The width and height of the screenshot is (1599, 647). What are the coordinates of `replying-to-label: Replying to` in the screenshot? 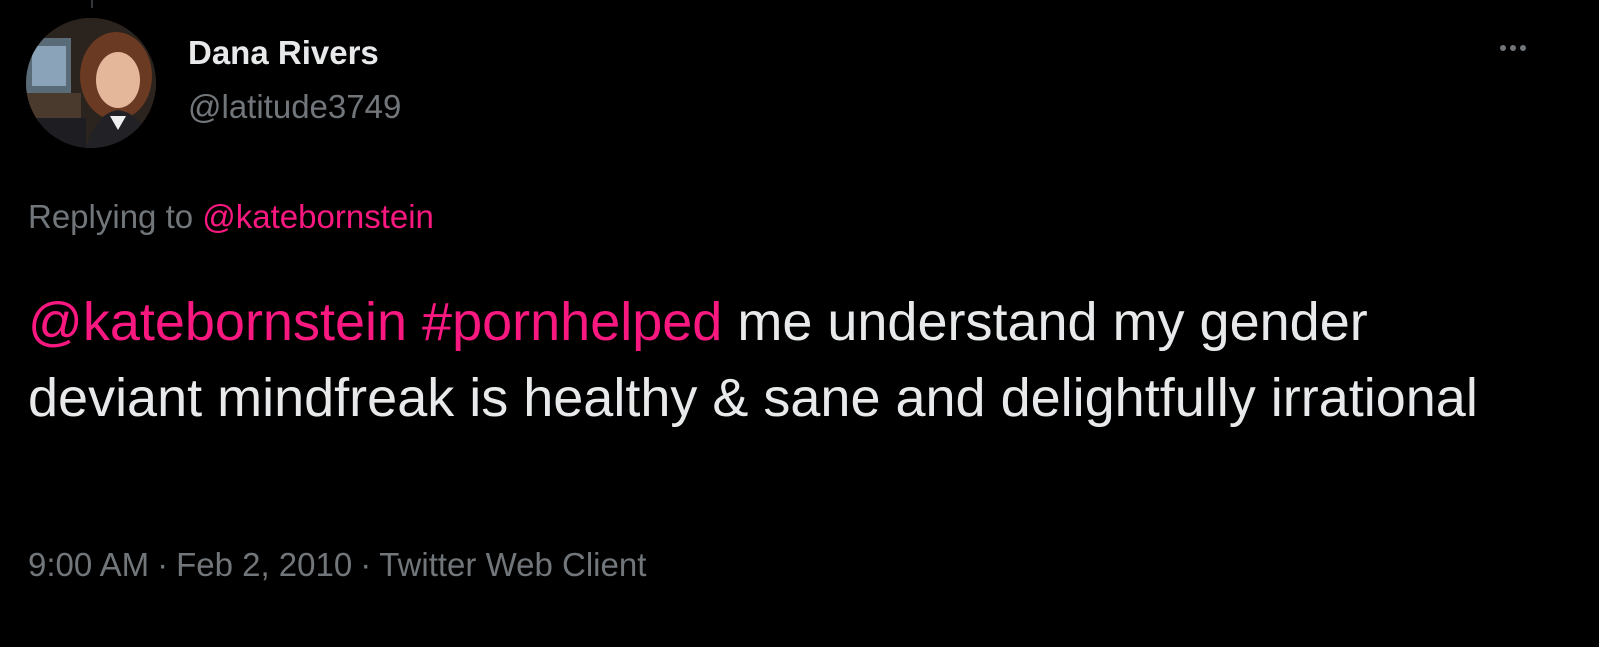 It's located at (111, 216).